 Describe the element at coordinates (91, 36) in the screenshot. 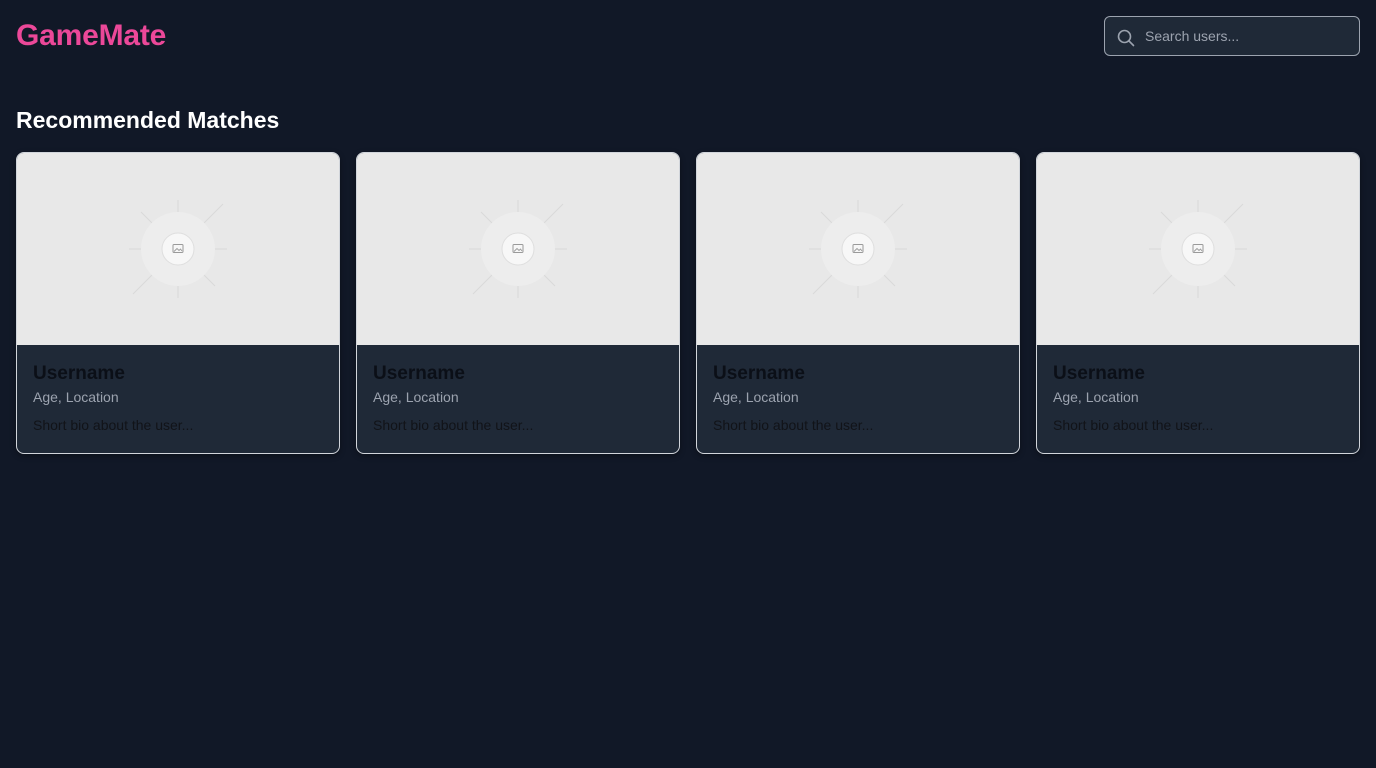

I see `app-logo: GameMate` at that location.